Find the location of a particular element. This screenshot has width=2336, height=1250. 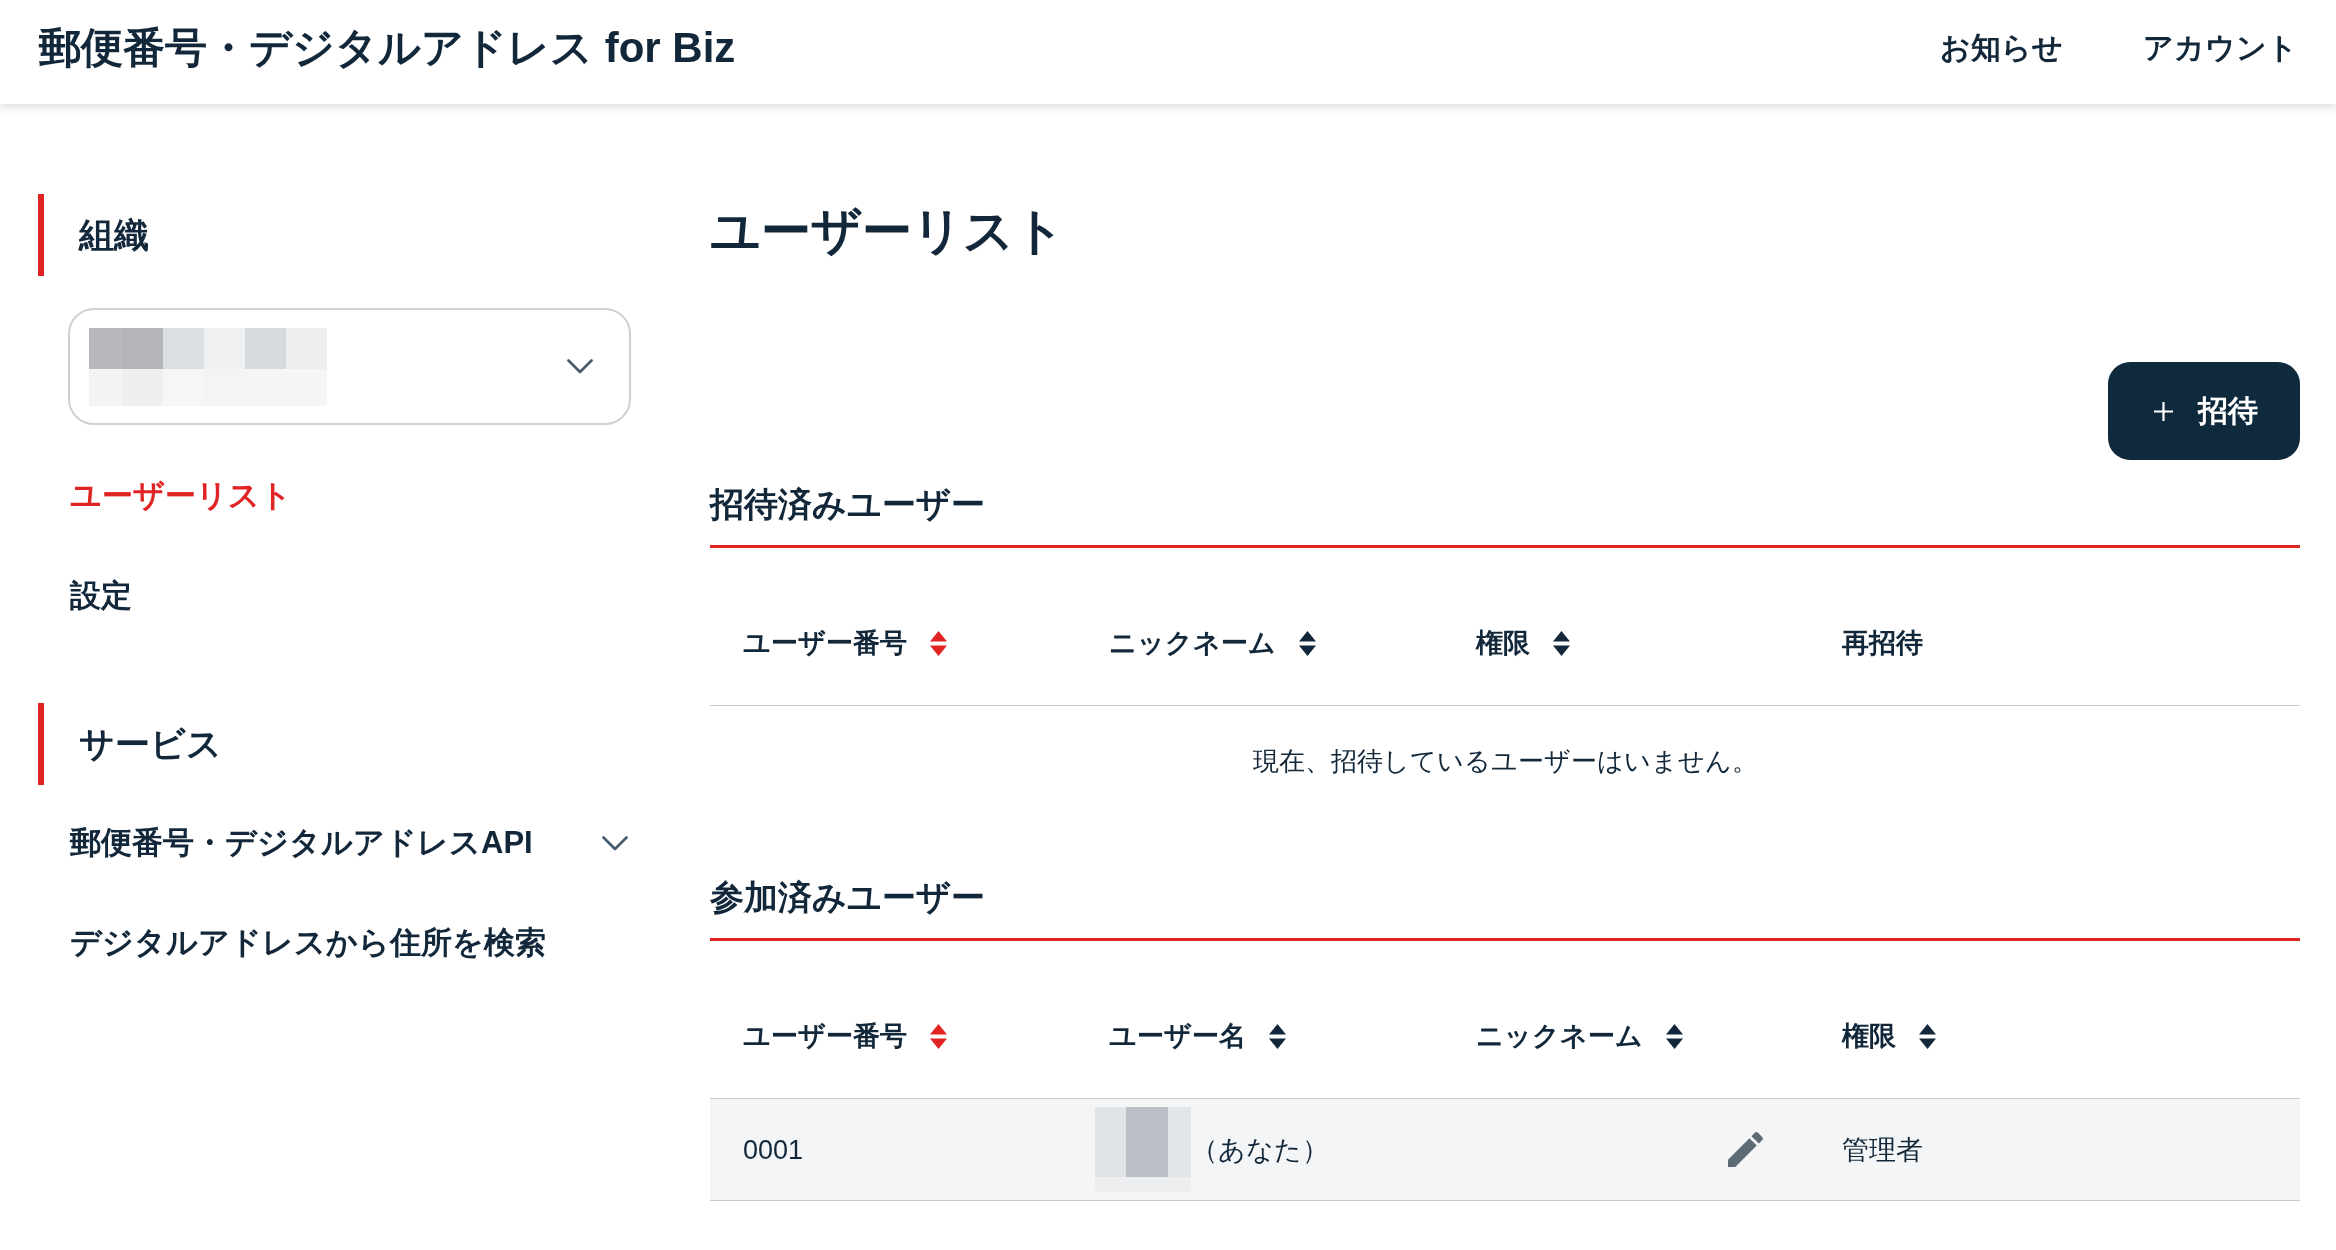

header-link: お知らせ is located at coordinates (2001, 48).